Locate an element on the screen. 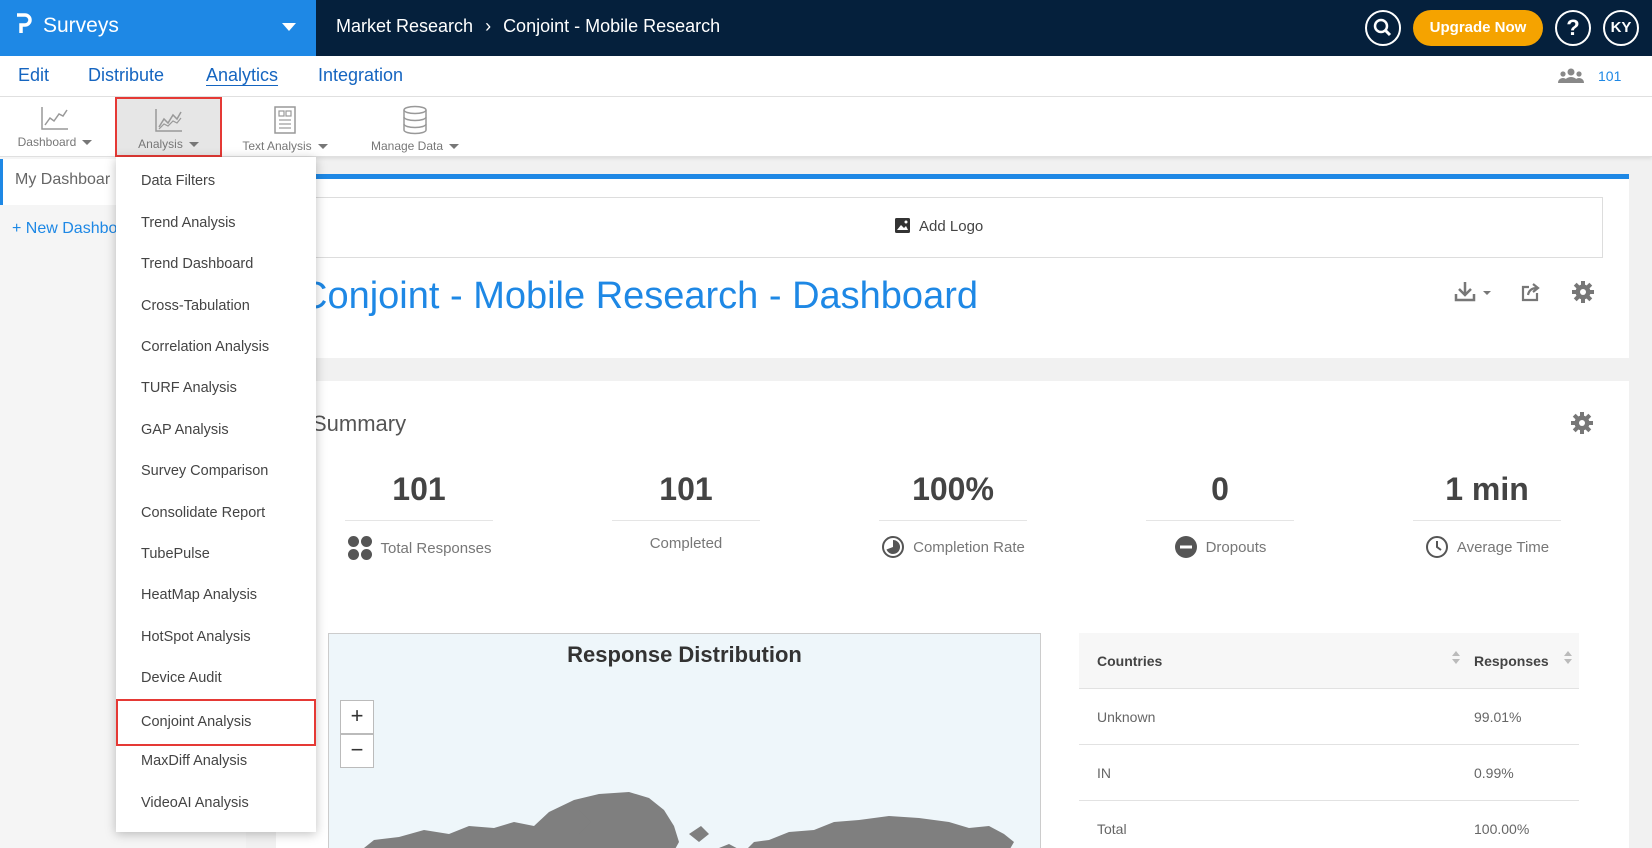 This screenshot has height=848, width=1652. tab-analytics: Analytics is located at coordinates (242, 75).